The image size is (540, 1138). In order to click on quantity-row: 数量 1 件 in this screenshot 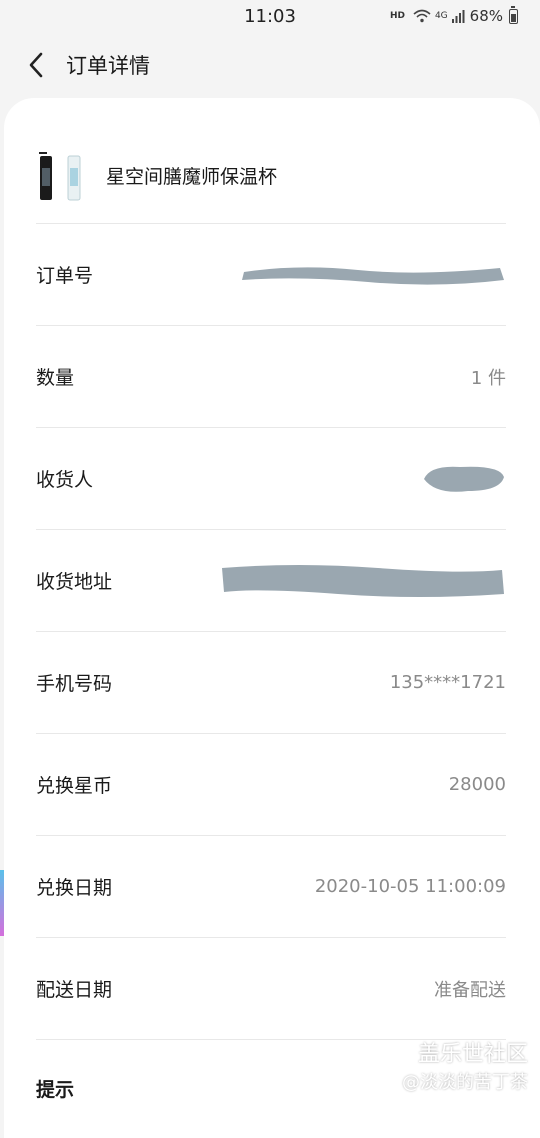, I will do `click(271, 377)`.